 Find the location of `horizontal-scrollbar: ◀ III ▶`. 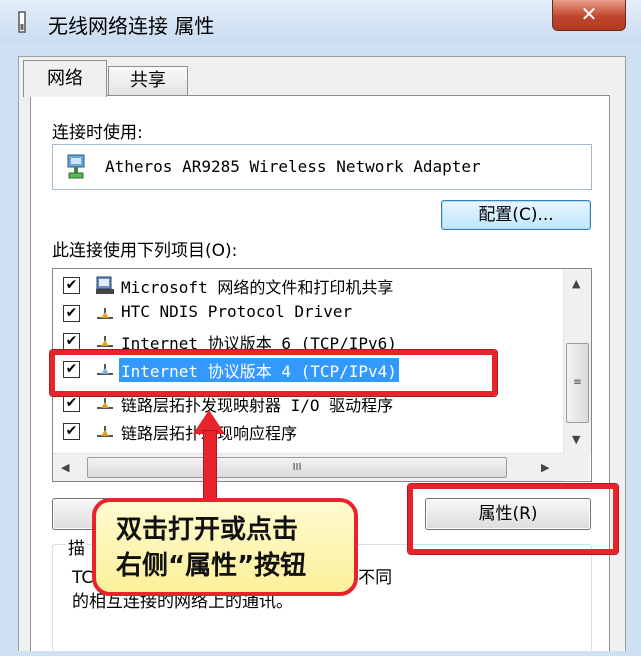

horizontal-scrollbar: ◀ III ▶ is located at coordinates (308, 467).